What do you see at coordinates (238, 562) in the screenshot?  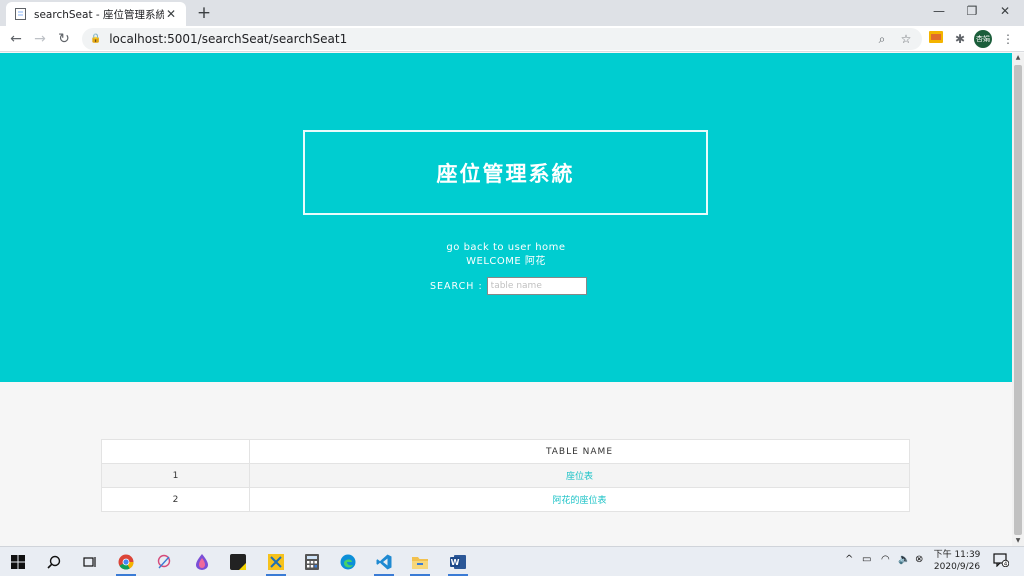 I see `sticky-notes-icon` at bounding box center [238, 562].